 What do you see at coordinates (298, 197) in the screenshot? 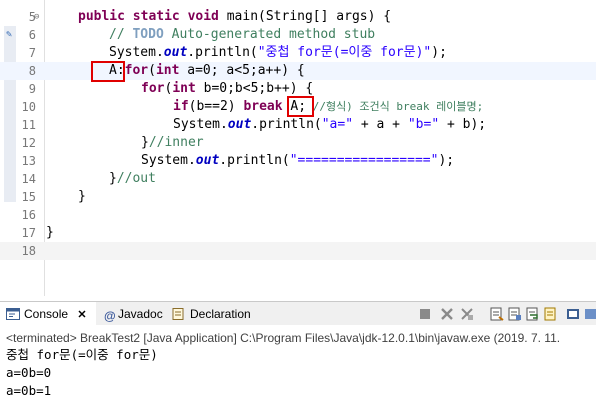
I see `code-line: 15 }` at bounding box center [298, 197].